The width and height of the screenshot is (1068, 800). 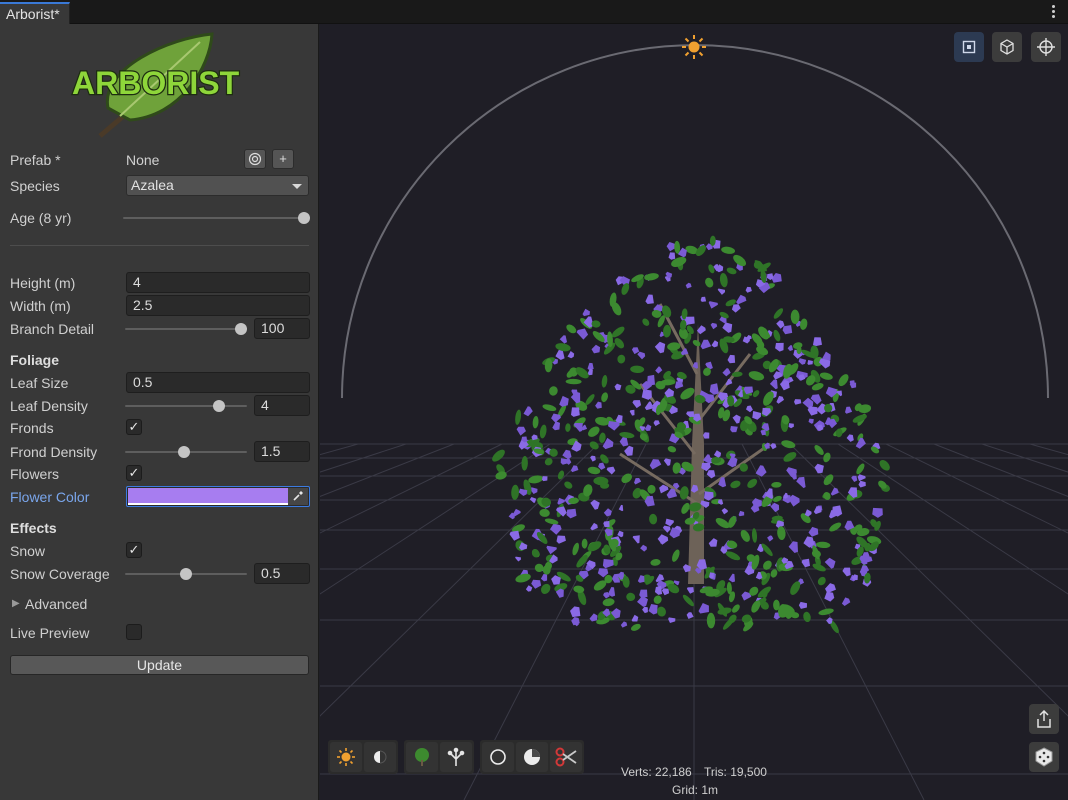 I want to click on frond-density-slider-handle, so click(x=184, y=452).